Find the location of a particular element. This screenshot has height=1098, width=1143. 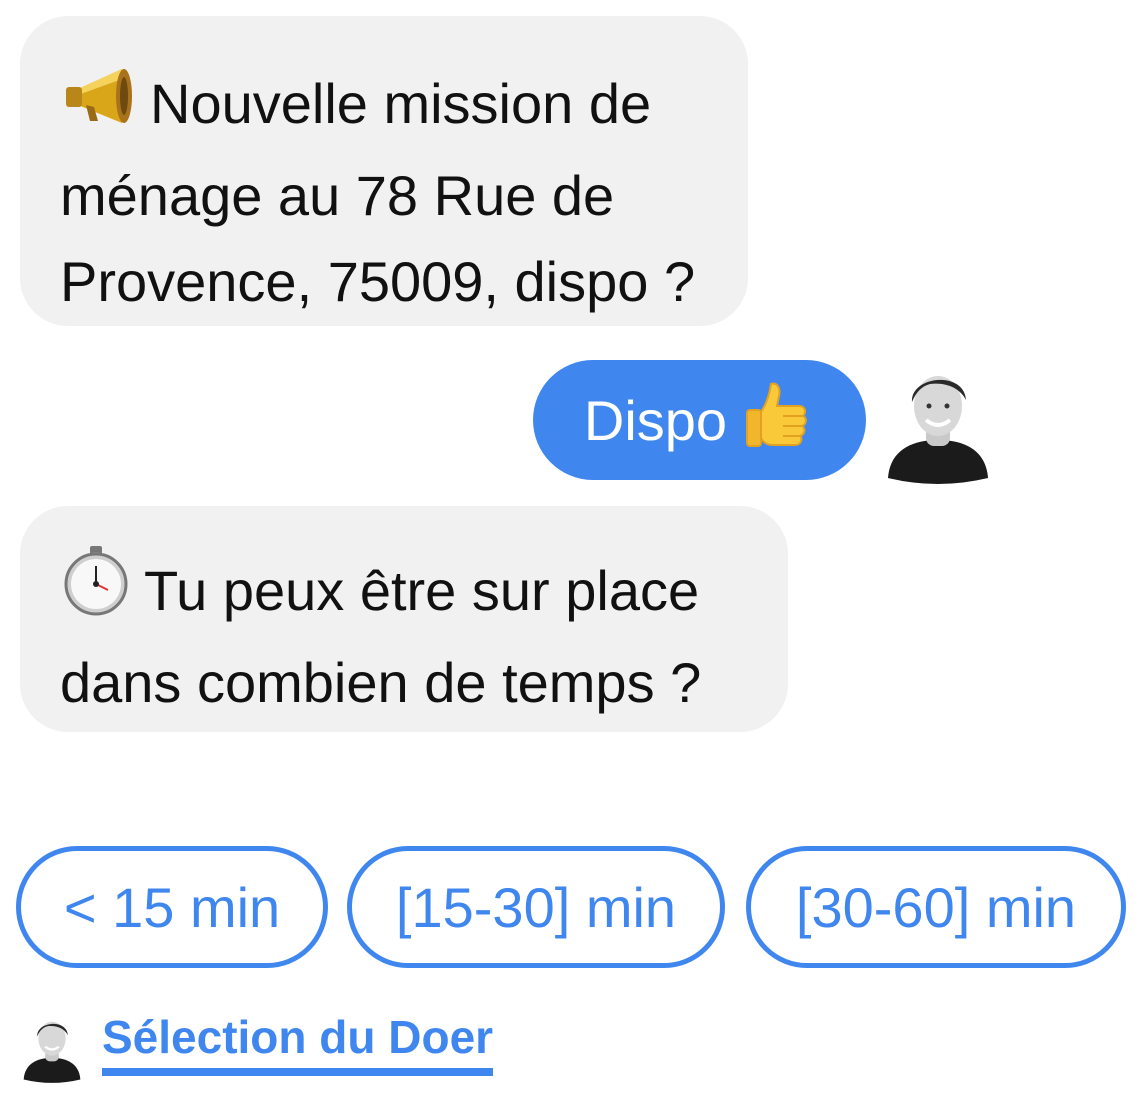

megaphone-icon is located at coordinates (99, 109).